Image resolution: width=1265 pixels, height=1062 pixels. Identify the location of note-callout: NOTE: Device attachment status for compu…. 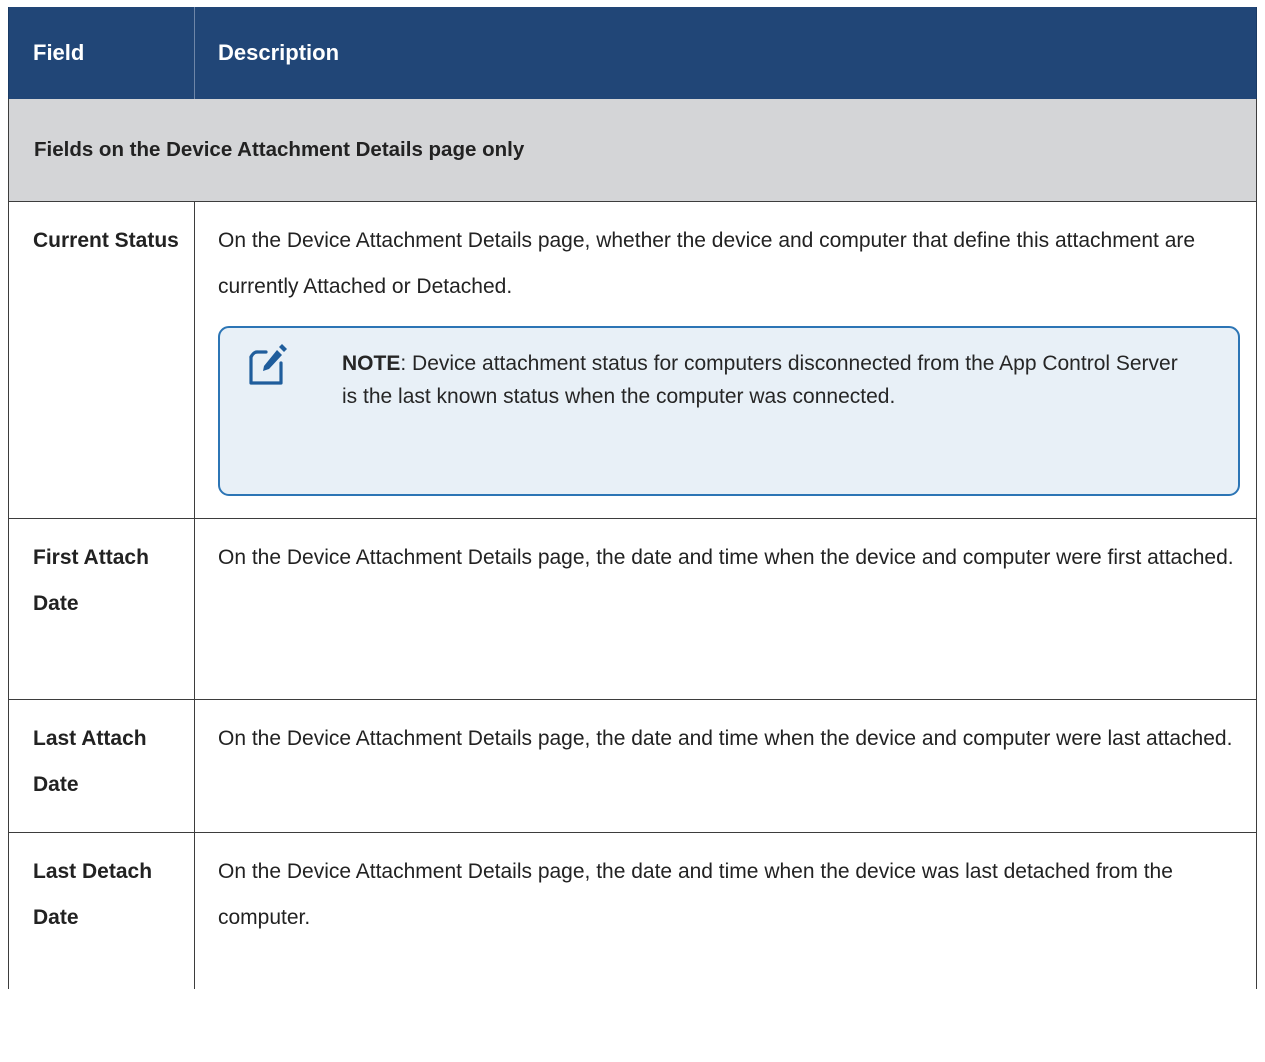
(729, 411).